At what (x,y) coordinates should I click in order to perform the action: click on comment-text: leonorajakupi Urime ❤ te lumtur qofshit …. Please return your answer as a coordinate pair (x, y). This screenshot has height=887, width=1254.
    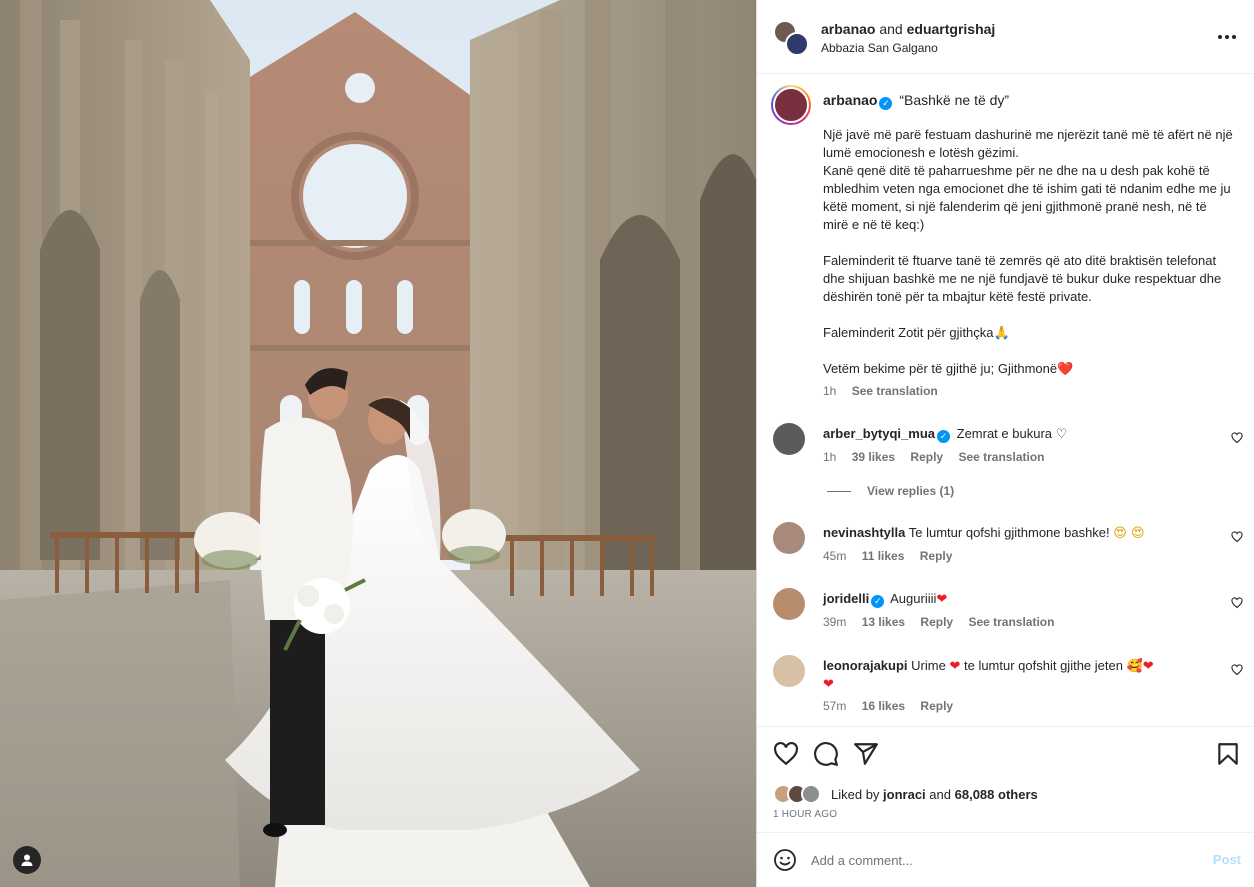
    Looking at the image, I should click on (988, 675).